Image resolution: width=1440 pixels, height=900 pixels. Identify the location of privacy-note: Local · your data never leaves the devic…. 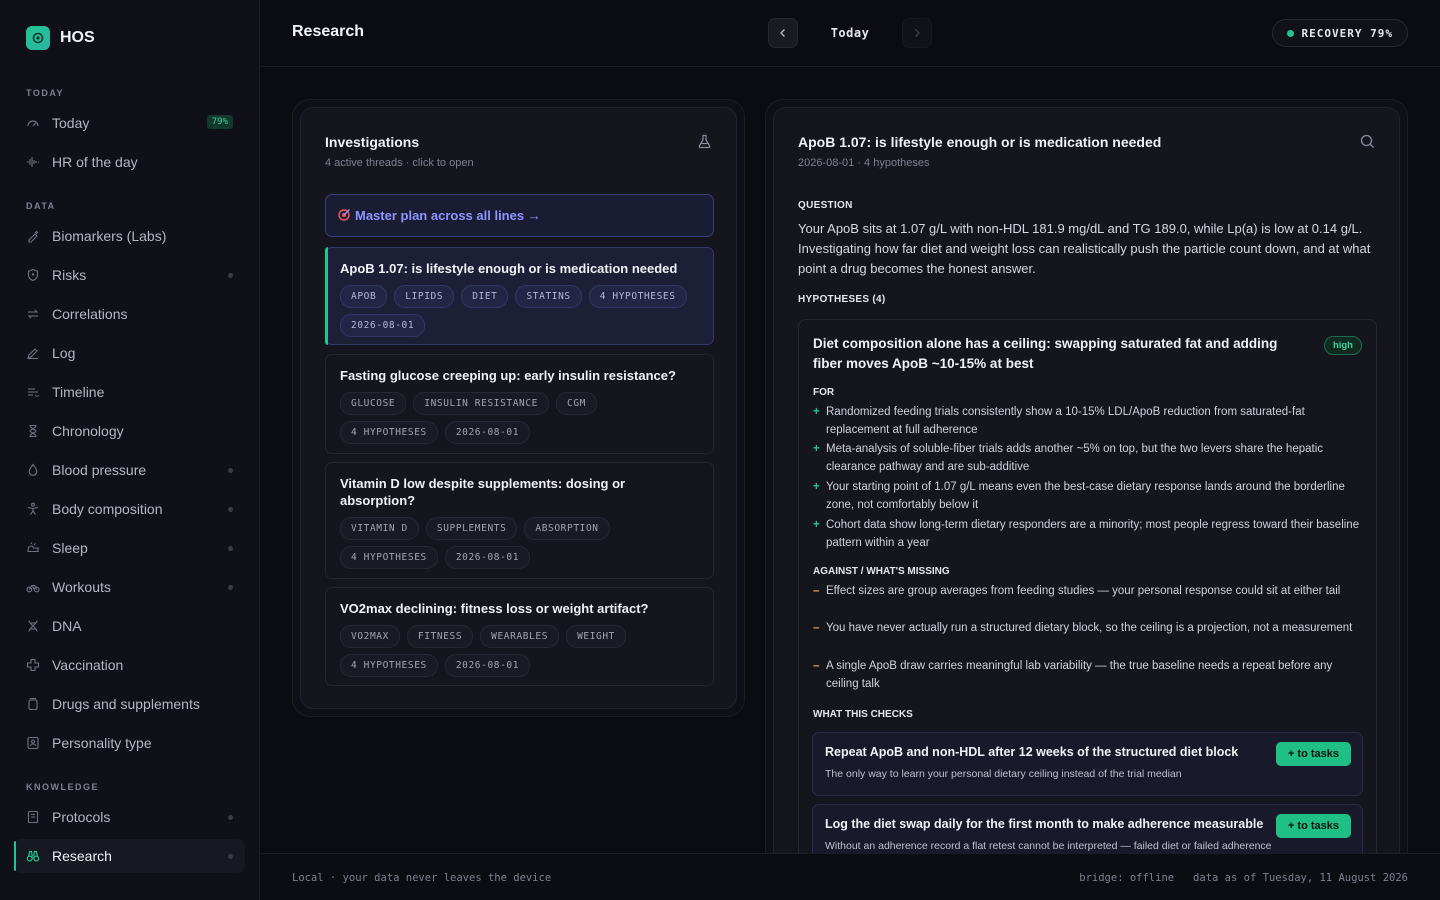
(422, 878).